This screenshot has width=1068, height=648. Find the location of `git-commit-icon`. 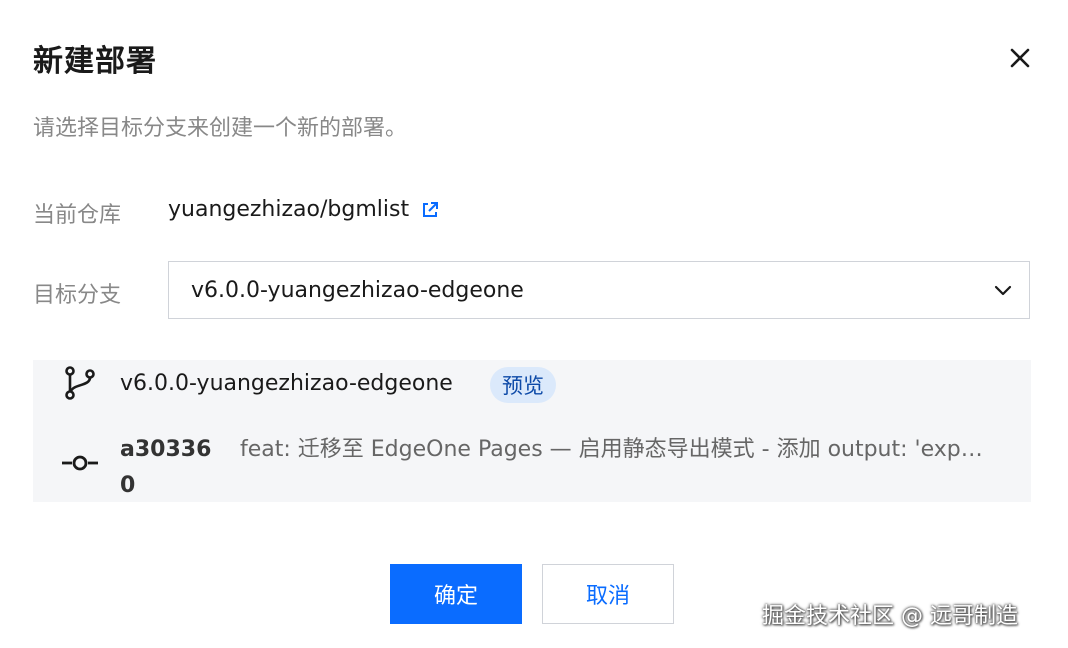

git-commit-icon is located at coordinates (80, 463).